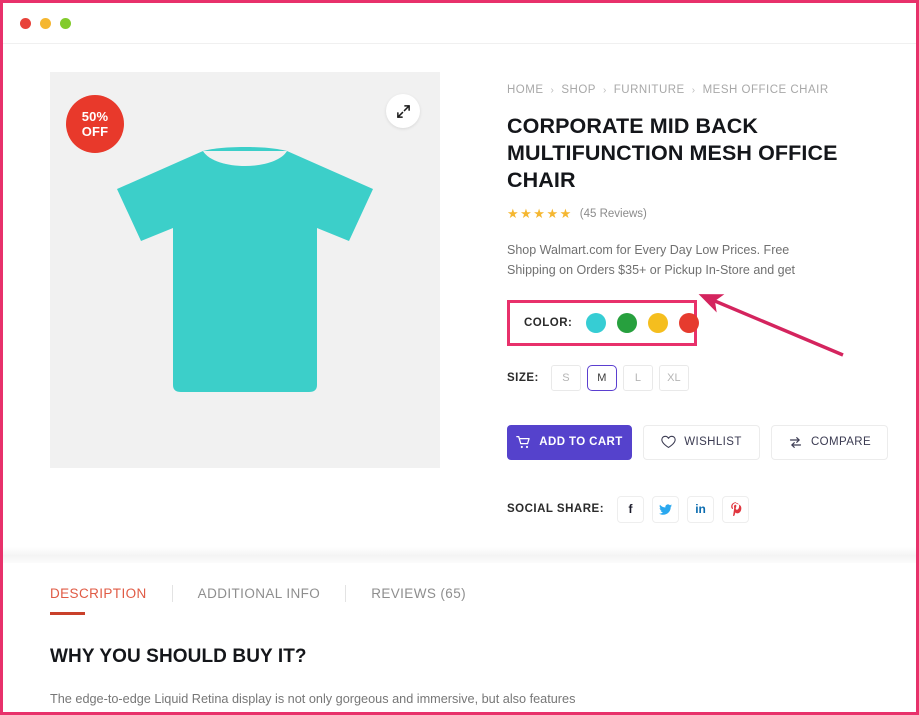 The height and width of the screenshot is (715, 919). What do you see at coordinates (701, 377) in the screenshot?
I see `size-option-row: SIZE: S M L XL` at bounding box center [701, 377].